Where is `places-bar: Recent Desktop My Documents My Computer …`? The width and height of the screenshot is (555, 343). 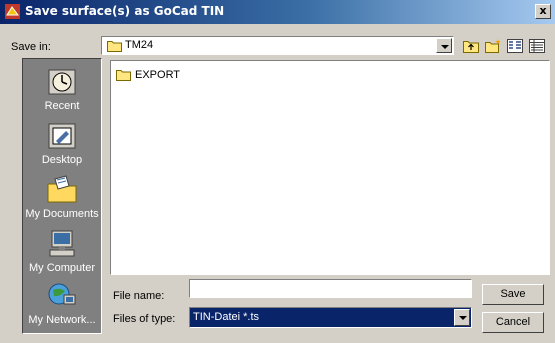
places-bar: Recent Desktop My Documents My Computer … is located at coordinates (62, 196).